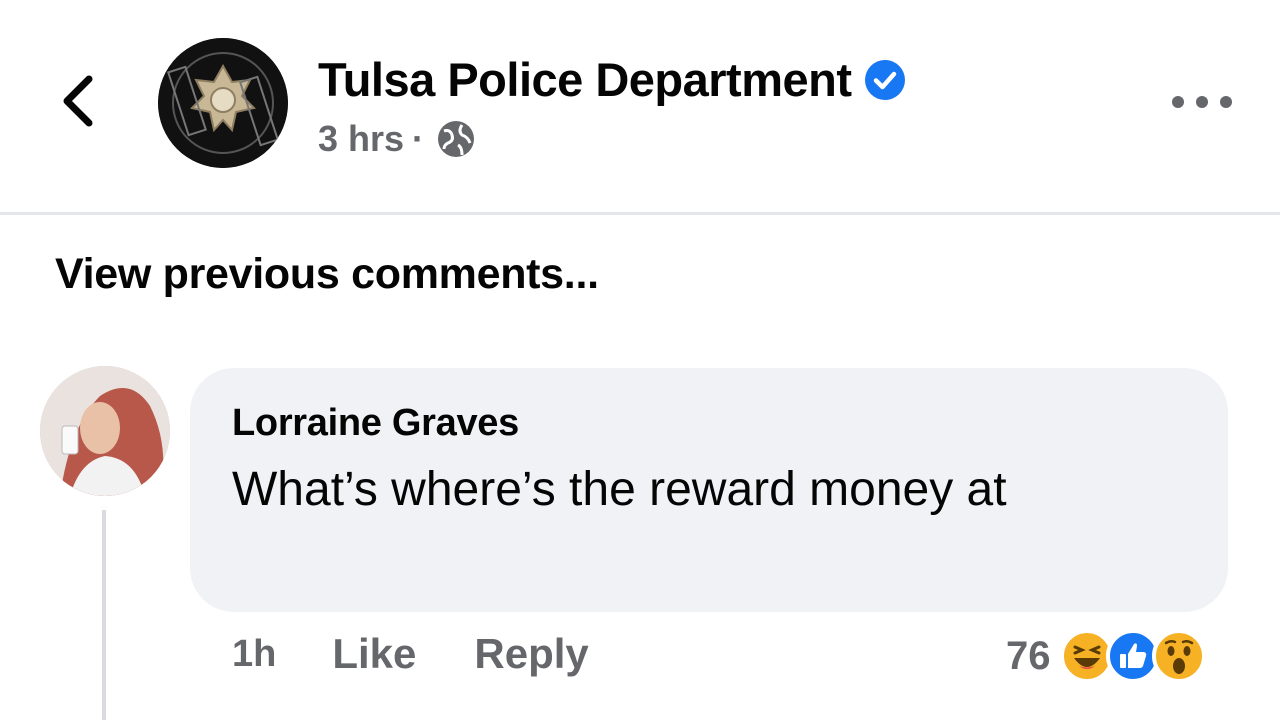 The width and height of the screenshot is (1280, 720). I want to click on profile-photo, so click(105, 431).